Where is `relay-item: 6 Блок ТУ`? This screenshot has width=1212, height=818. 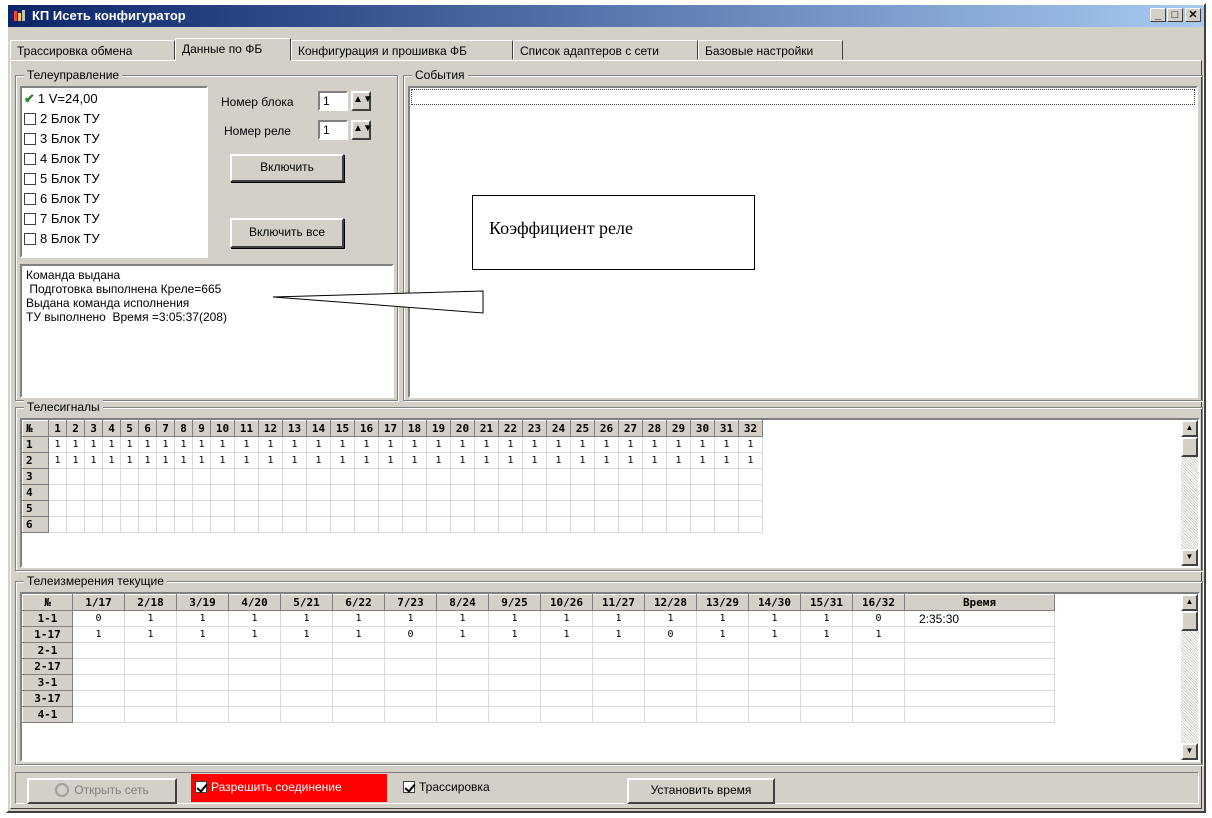
relay-item: 6 Блок ТУ is located at coordinates (114, 199).